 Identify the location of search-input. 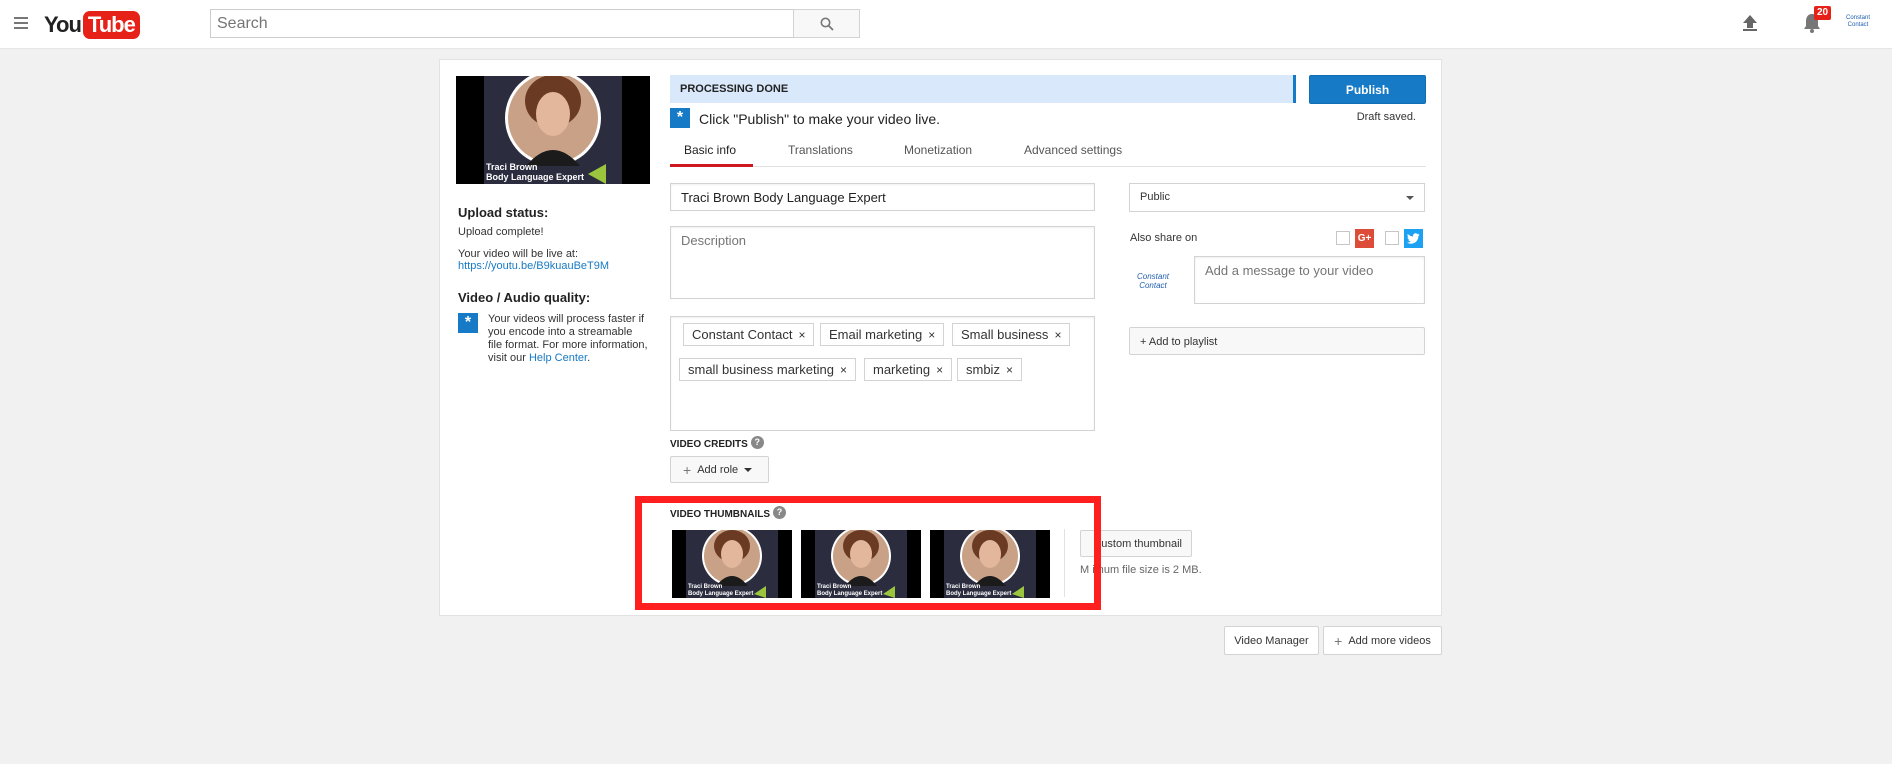
(502, 23).